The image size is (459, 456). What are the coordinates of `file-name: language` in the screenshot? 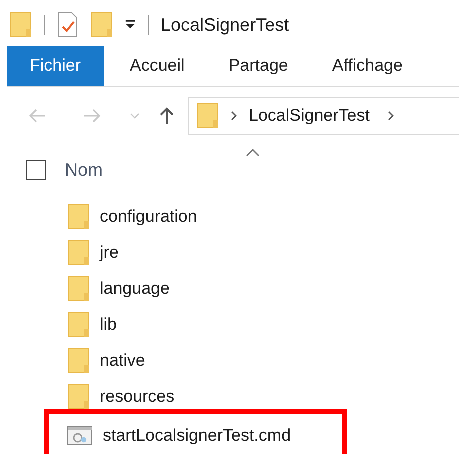 It's located at (135, 289).